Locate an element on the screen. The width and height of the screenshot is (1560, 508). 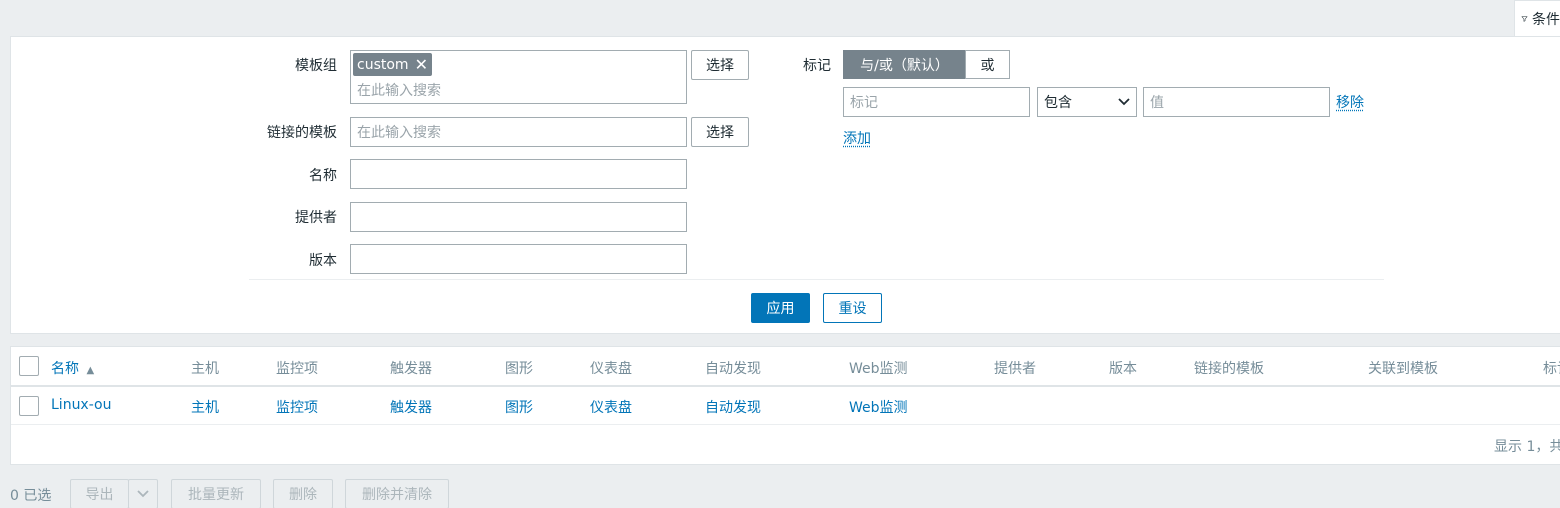
tag-remove-link: 移除 is located at coordinates (1350, 102).